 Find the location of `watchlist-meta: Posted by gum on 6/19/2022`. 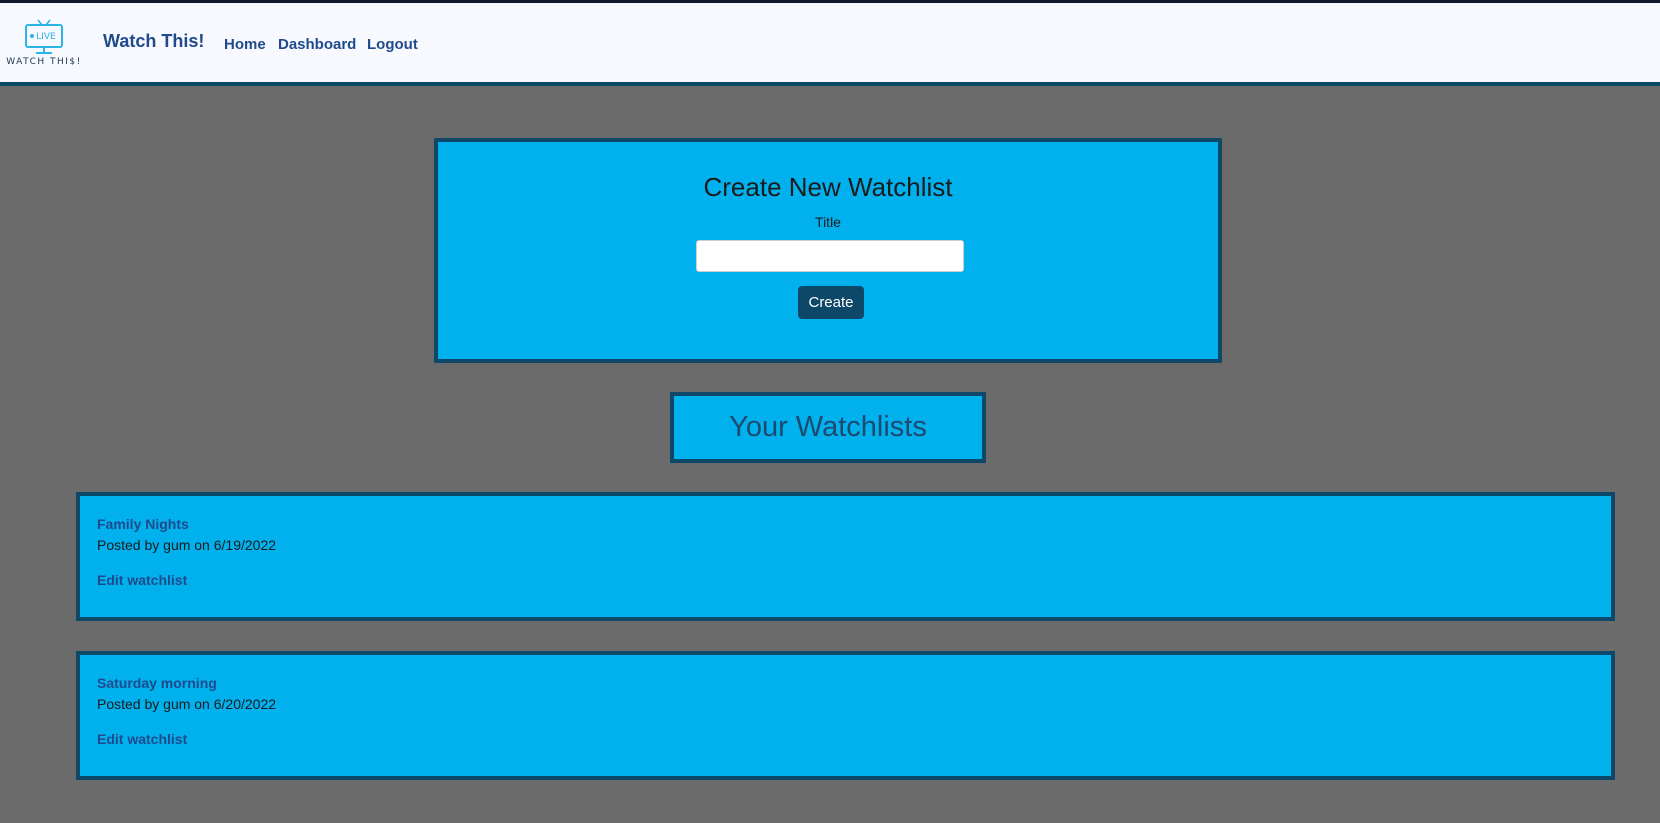

watchlist-meta: Posted by gum on 6/19/2022 is located at coordinates (187, 545).